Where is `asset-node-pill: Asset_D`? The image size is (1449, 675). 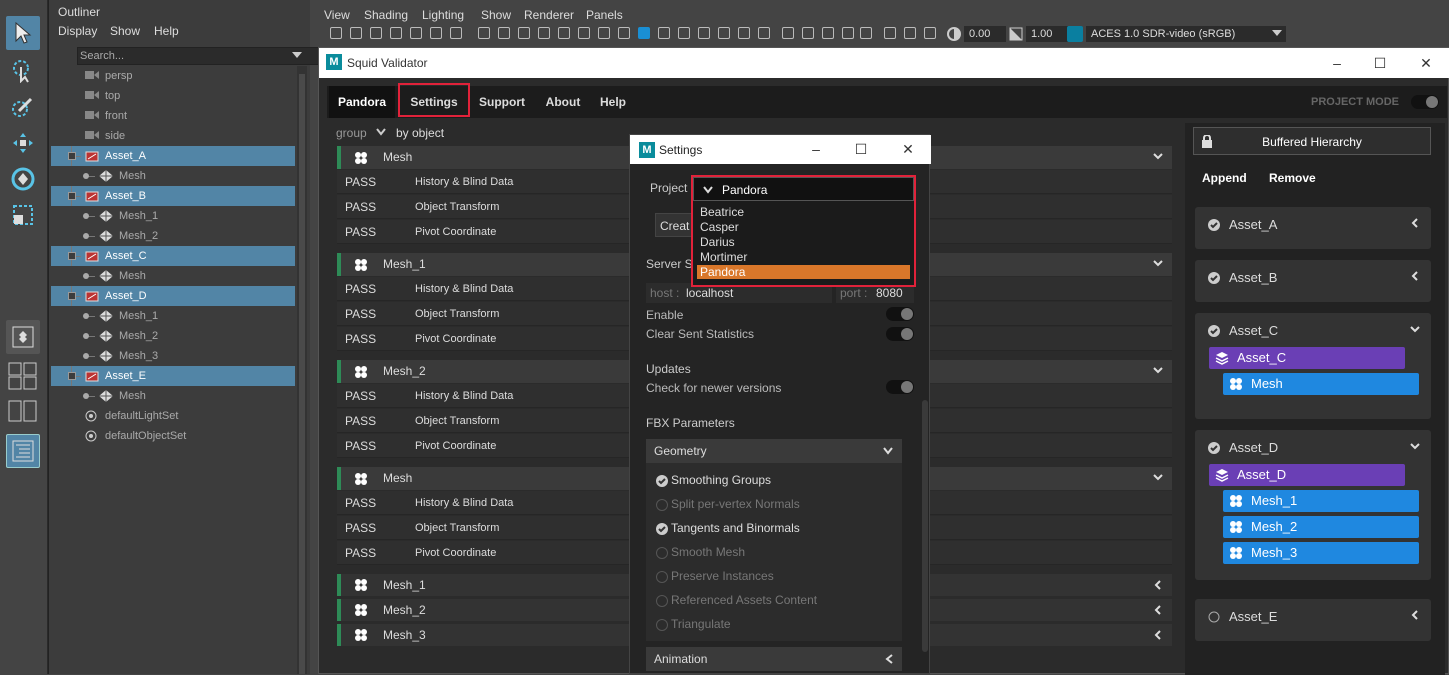 asset-node-pill: Asset_D is located at coordinates (1307, 475).